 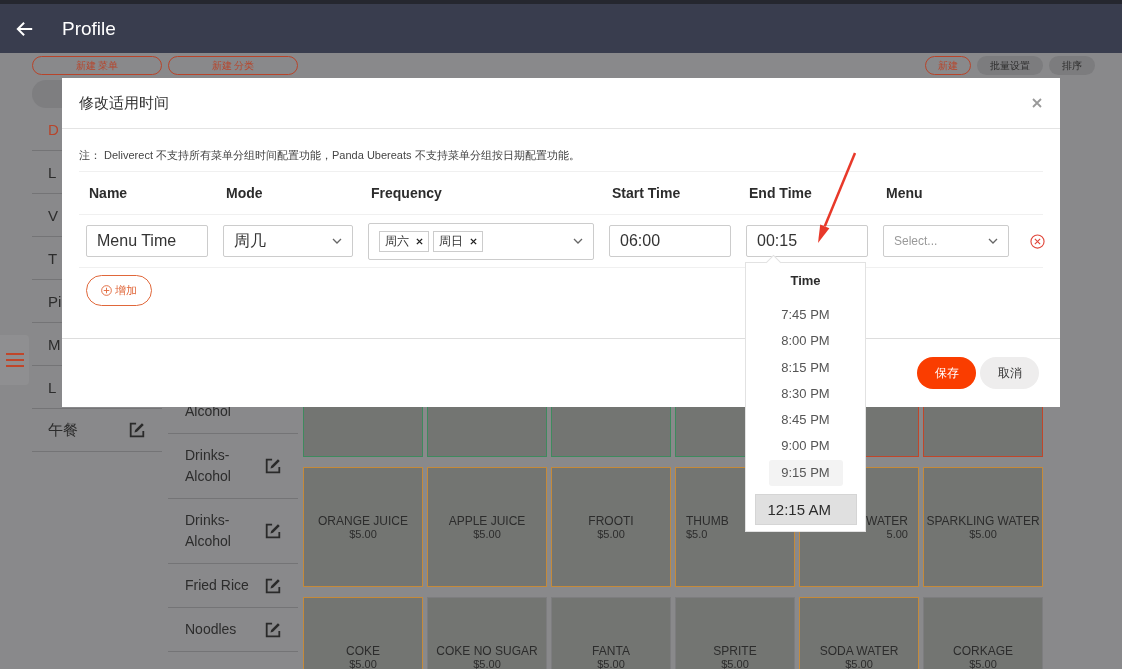 What do you see at coordinates (108, 193) in the screenshot?
I see `column-header: Name` at bounding box center [108, 193].